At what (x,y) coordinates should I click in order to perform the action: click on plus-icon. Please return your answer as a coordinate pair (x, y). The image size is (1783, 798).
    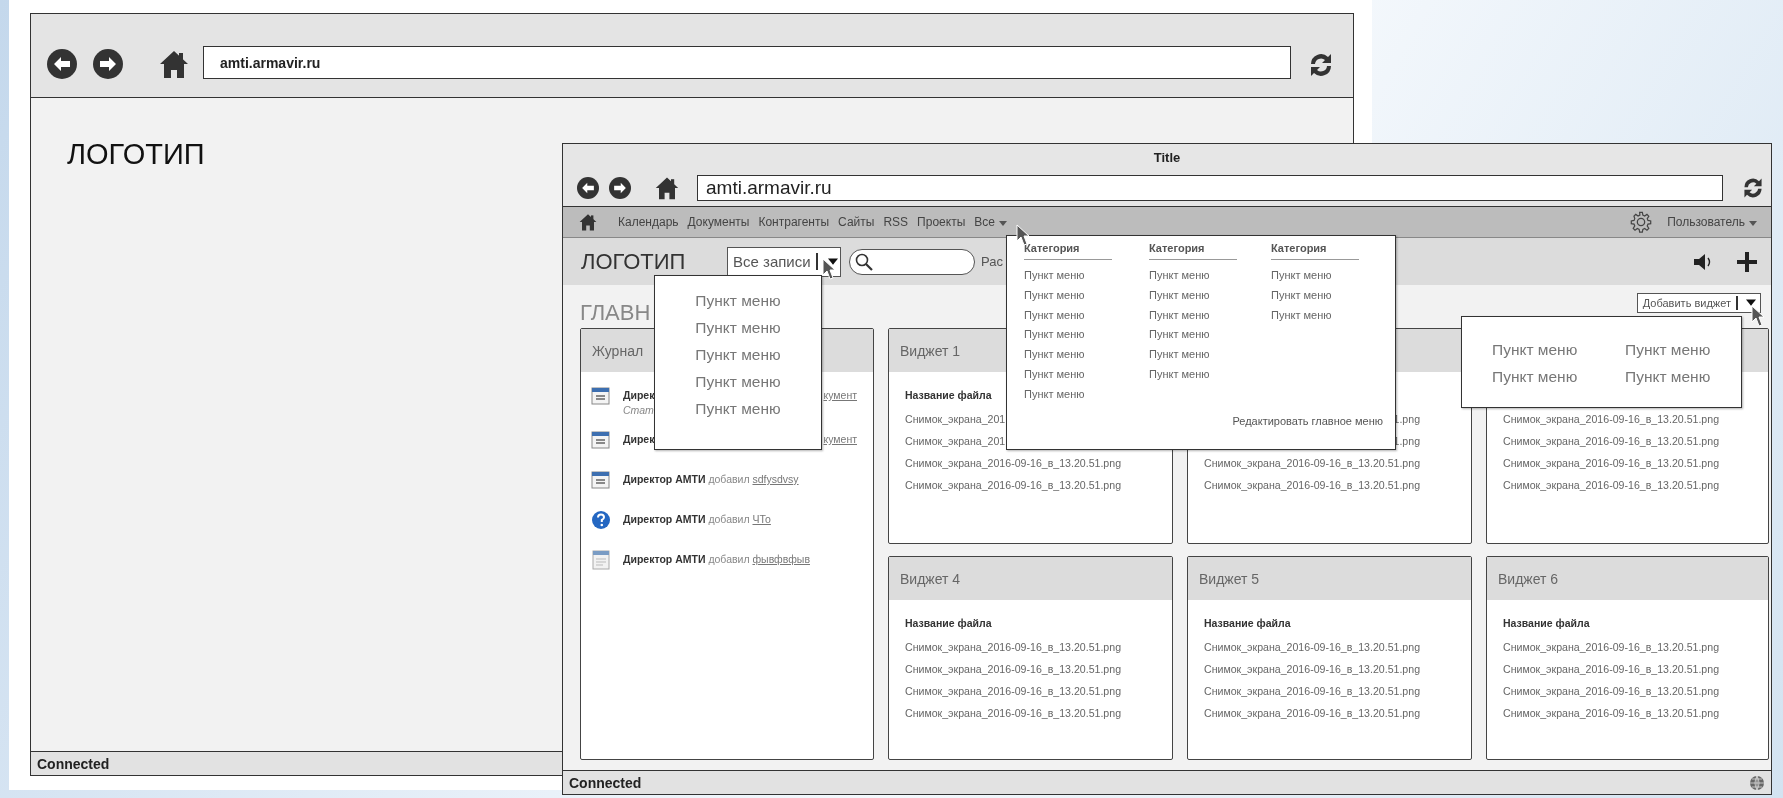
    Looking at the image, I should click on (1747, 261).